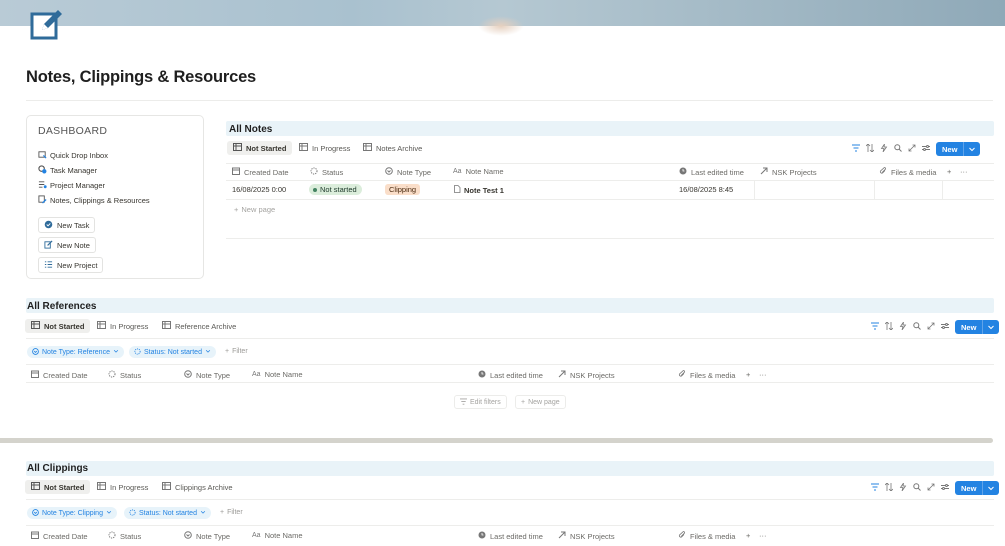  I want to click on tab-notes-archive: Notes Archive, so click(392, 148).